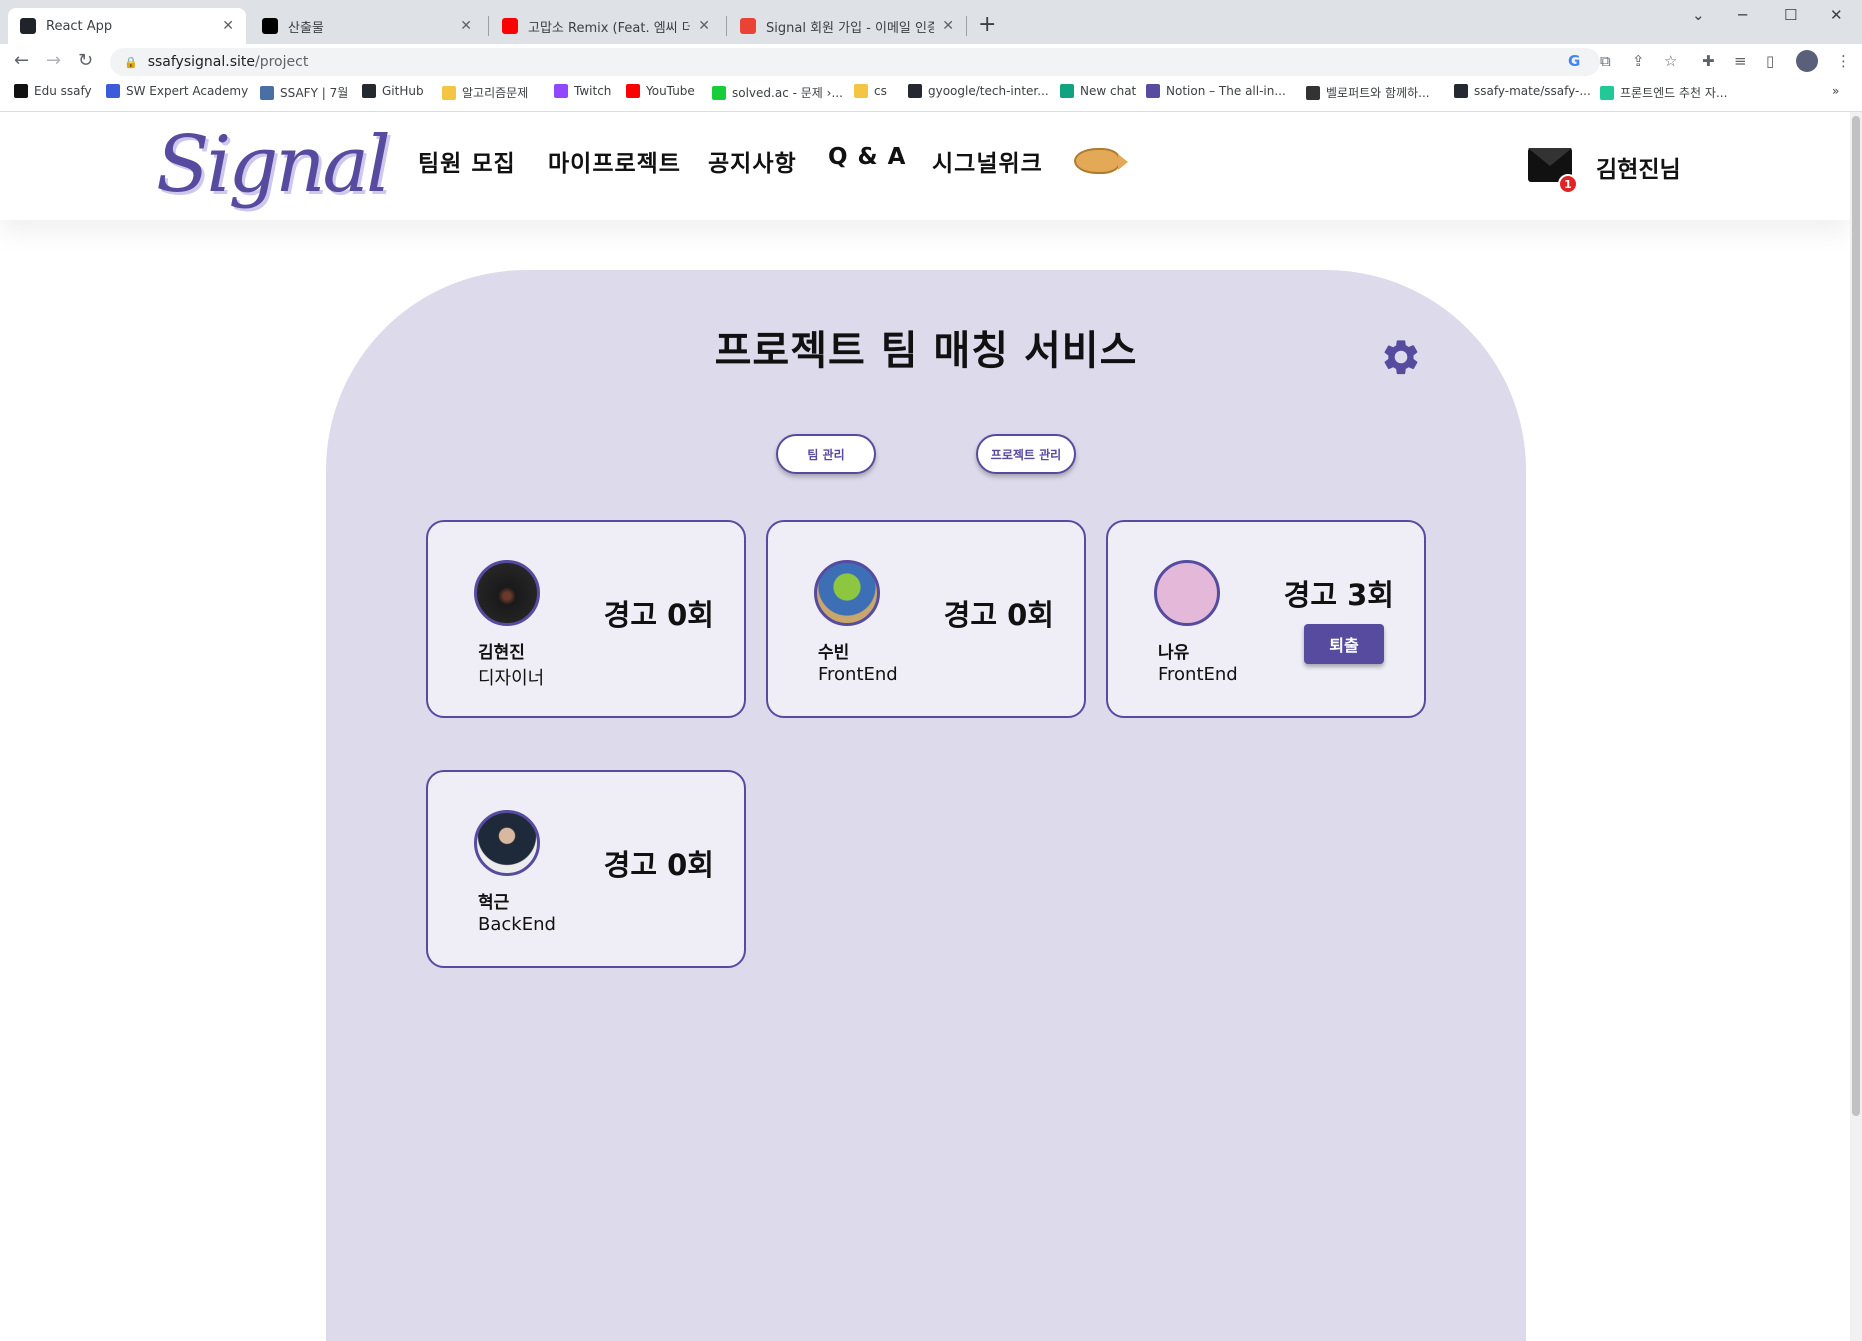  Describe the element at coordinates (593, 91) in the screenshot. I see `bookmark-label: Twitch` at that location.